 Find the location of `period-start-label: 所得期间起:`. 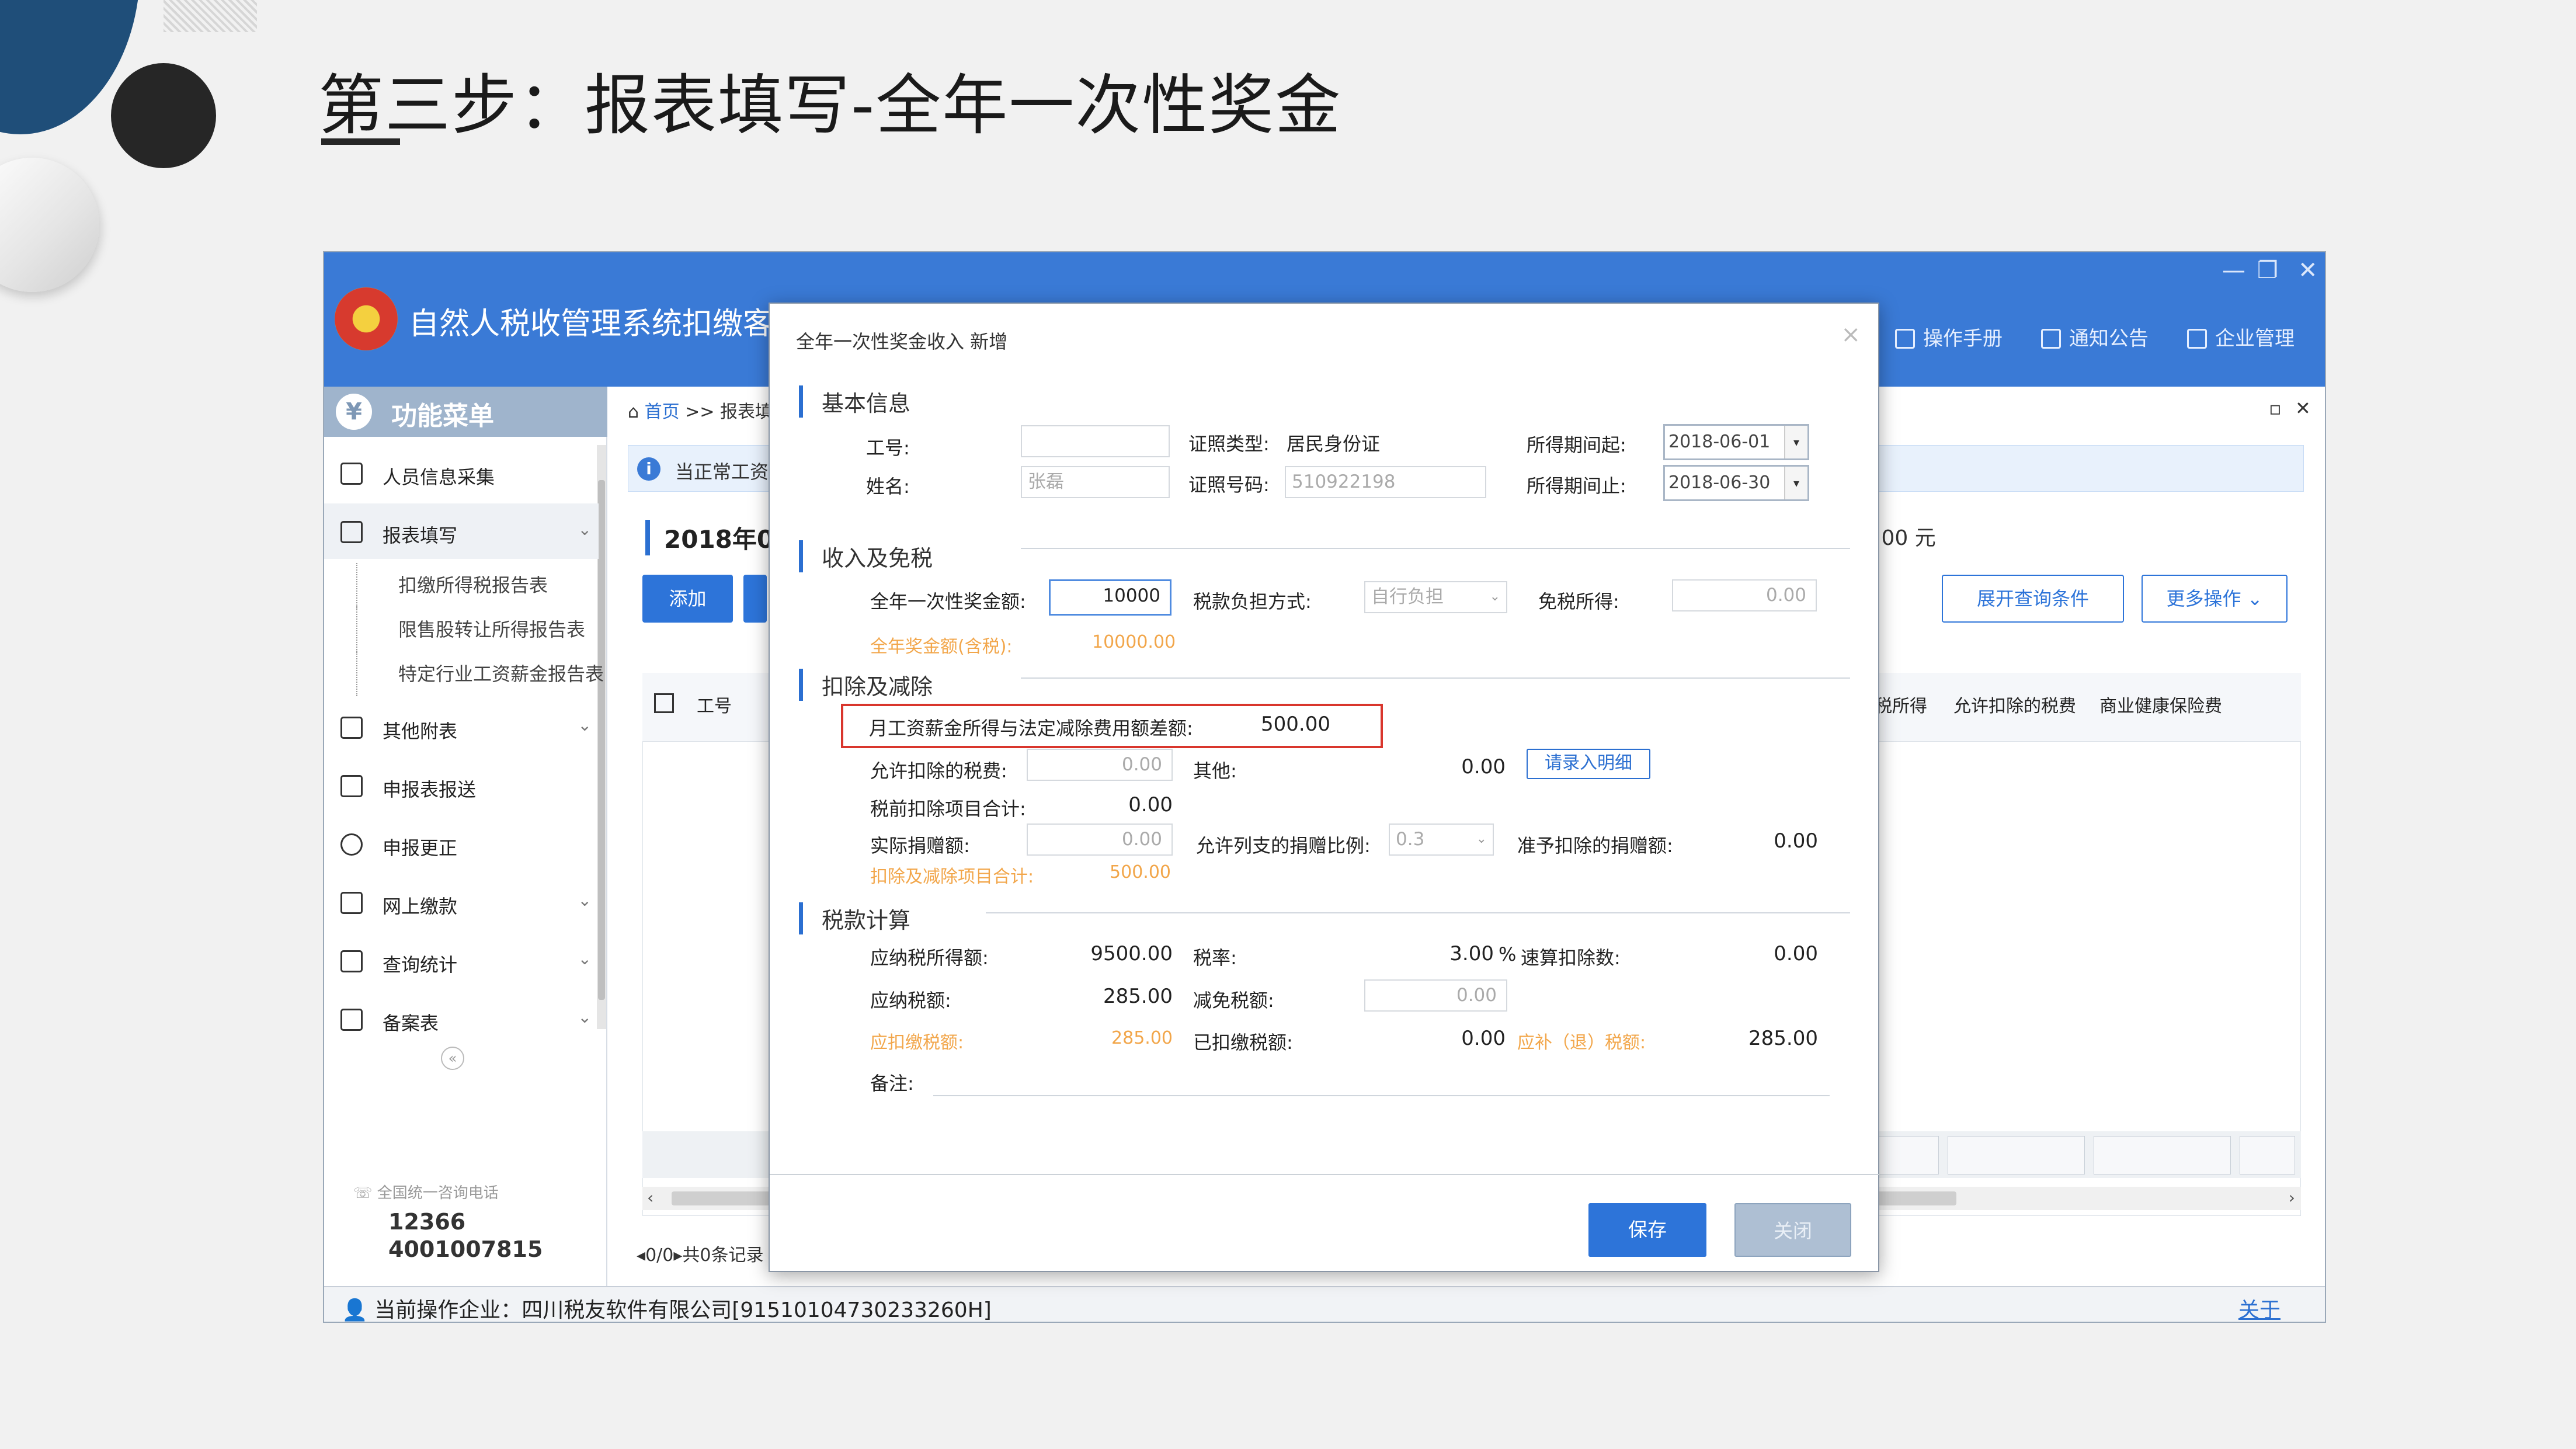

period-start-label: 所得期间起: is located at coordinates (1576, 445).